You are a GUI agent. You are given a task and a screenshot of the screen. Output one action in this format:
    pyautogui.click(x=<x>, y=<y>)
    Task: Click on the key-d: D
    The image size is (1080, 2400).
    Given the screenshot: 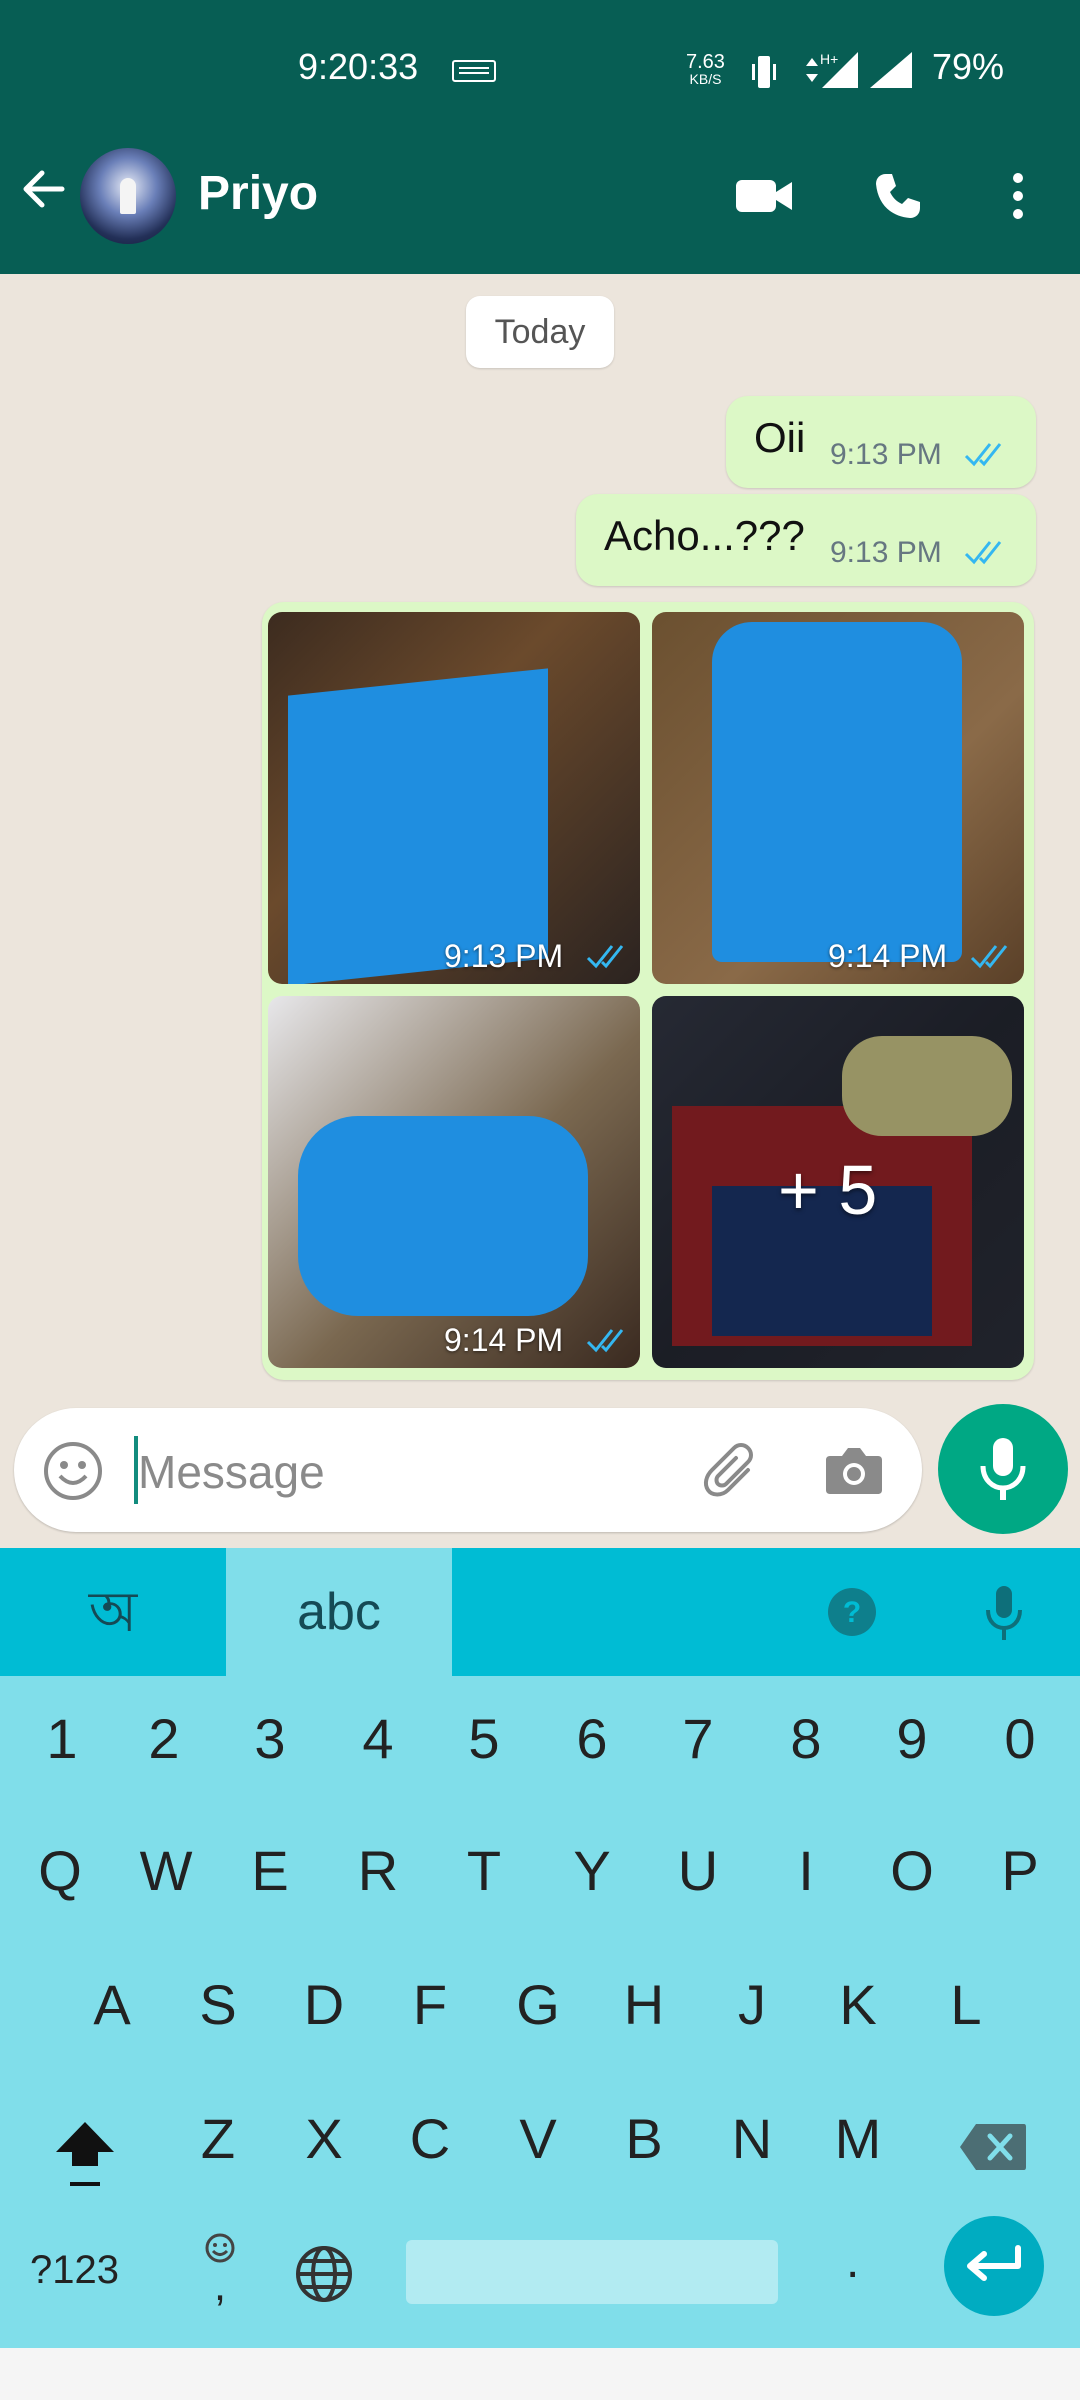 What is the action you would take?
    pyautogui.click(x=324, y=2004)
    